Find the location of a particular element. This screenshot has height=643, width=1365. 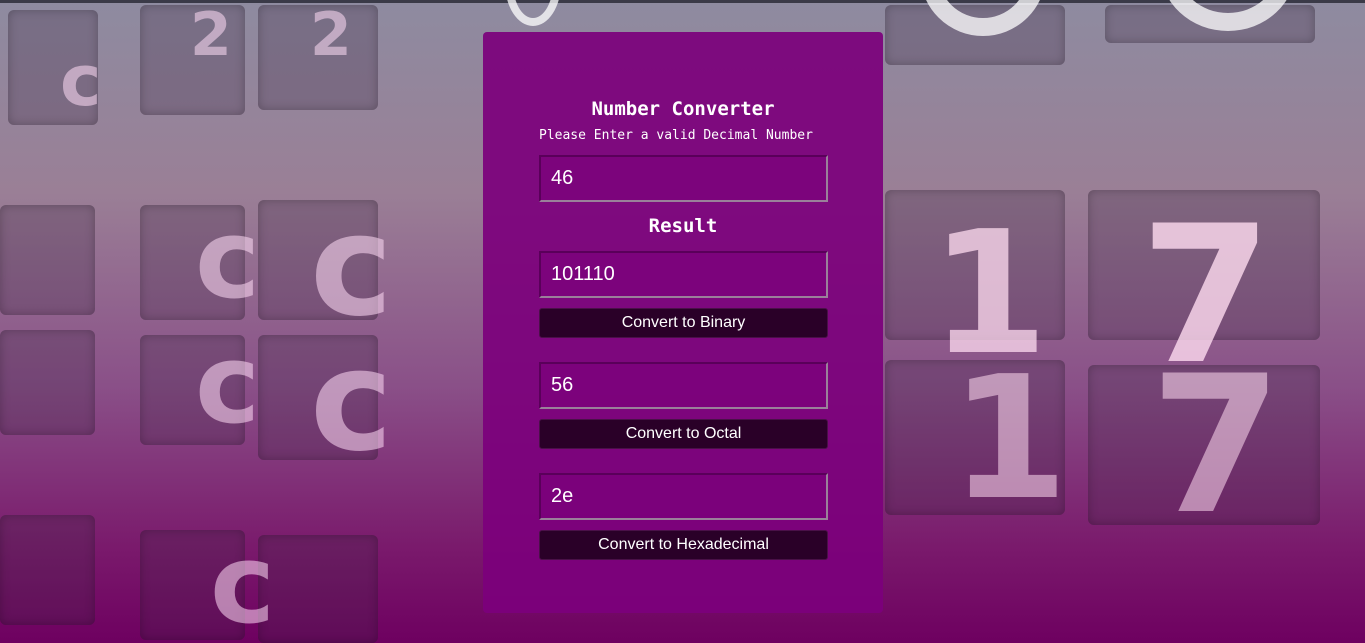

convert-to-hexadecimal-button: Convert to Hexadecimal is located at coordinates (683, 545).